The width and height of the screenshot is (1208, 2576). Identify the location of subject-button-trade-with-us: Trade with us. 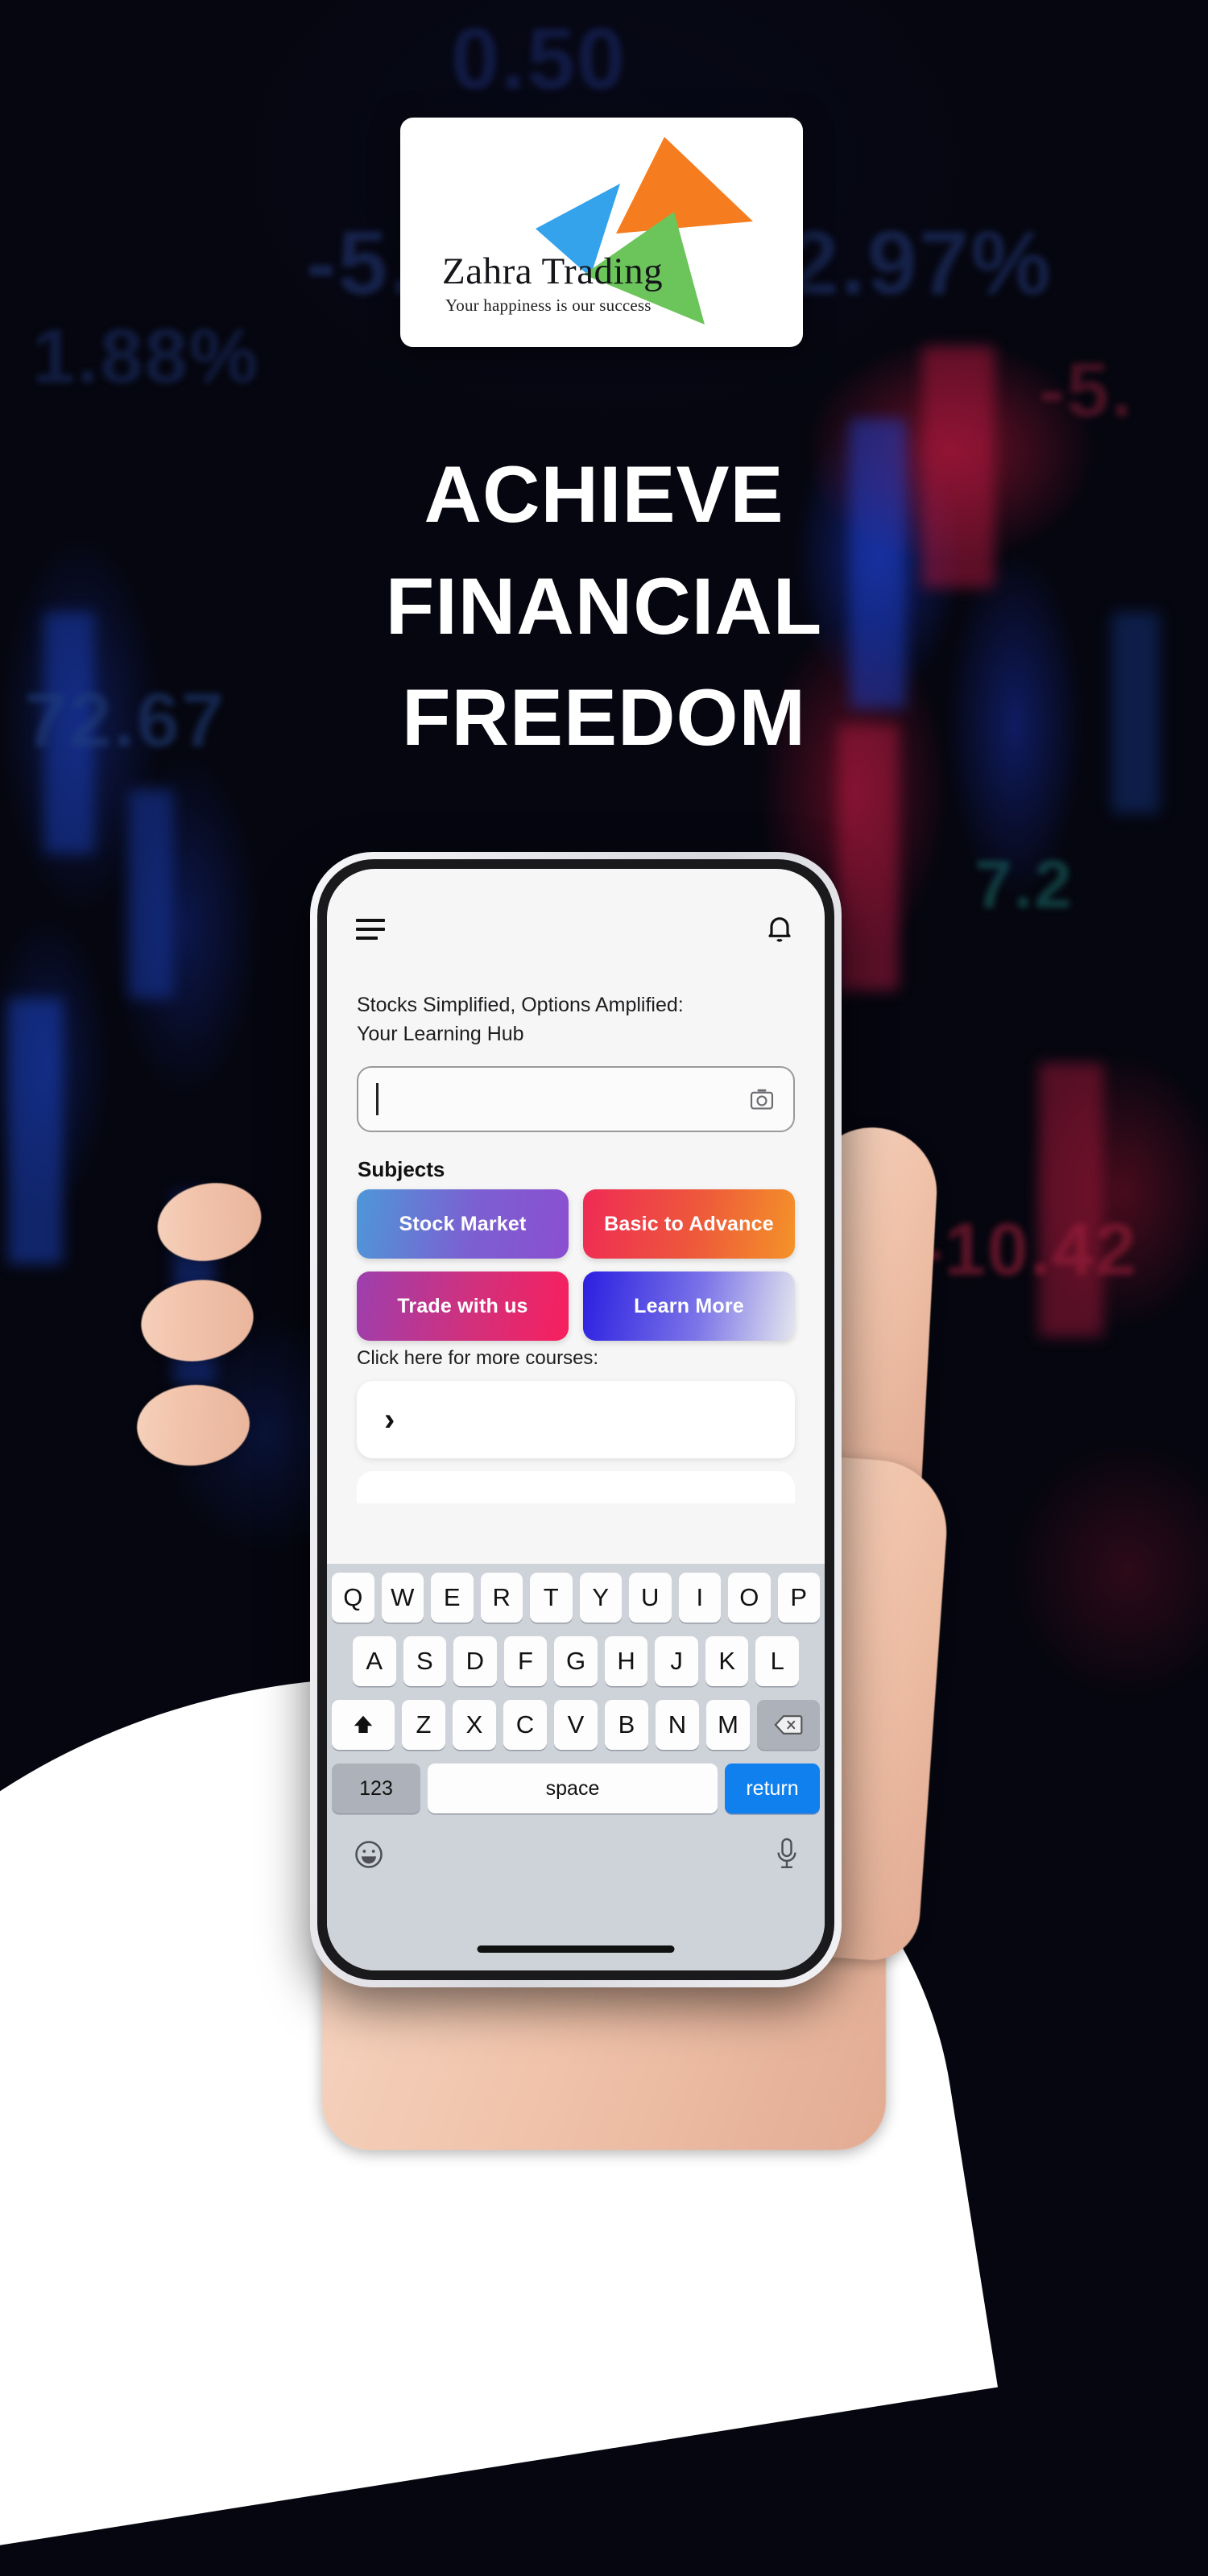
(463, 1306).